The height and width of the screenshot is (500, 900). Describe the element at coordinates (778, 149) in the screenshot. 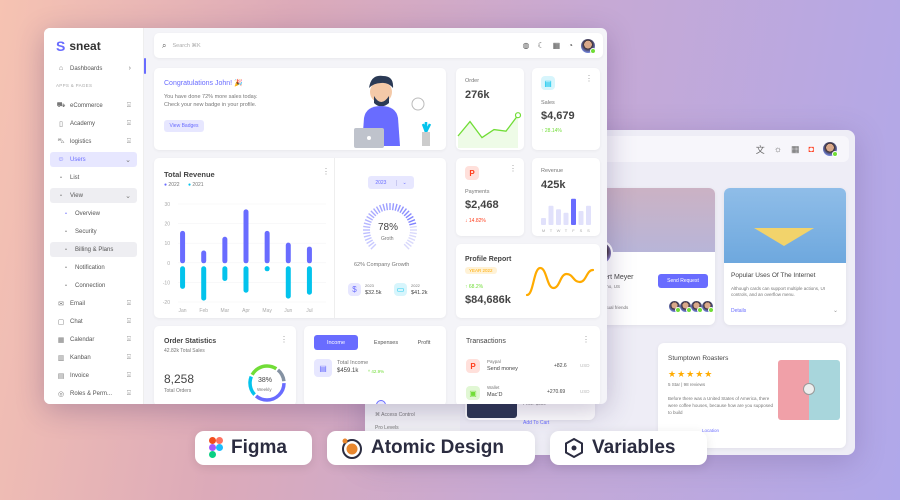

I see `sun-icon: ☼` at that location.